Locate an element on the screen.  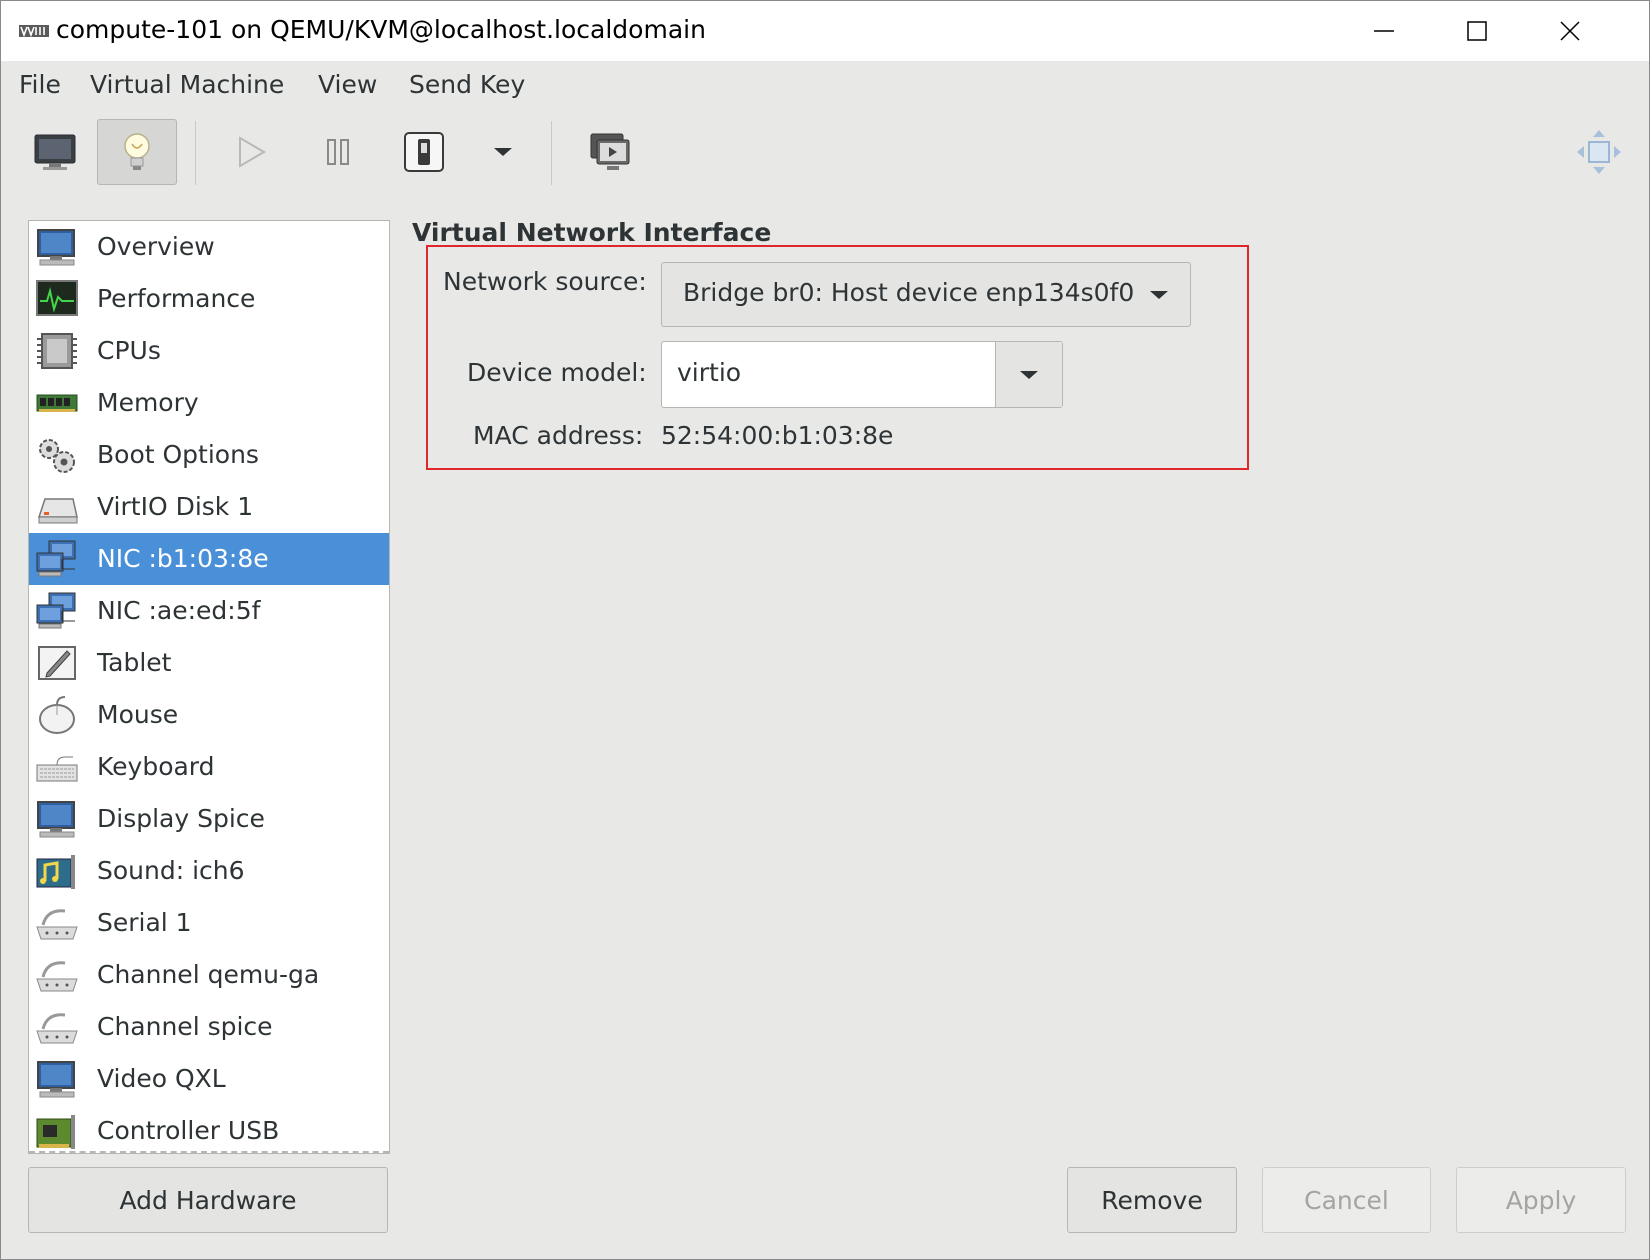
sidebar-item-mouse: Mouse is located at coordinates (209, 715).